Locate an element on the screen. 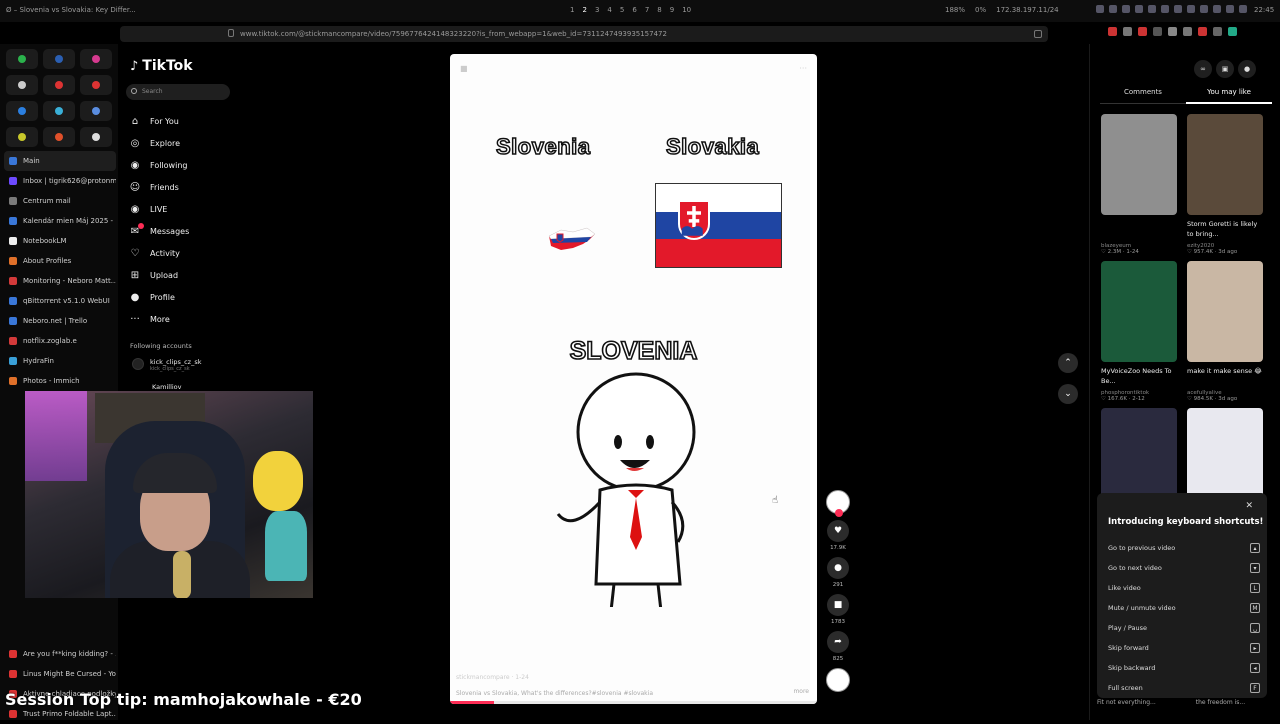 This screenshot has height=724, width=1280. nav-item-activity: ♡ Activity is located at coordinates (158, 253).